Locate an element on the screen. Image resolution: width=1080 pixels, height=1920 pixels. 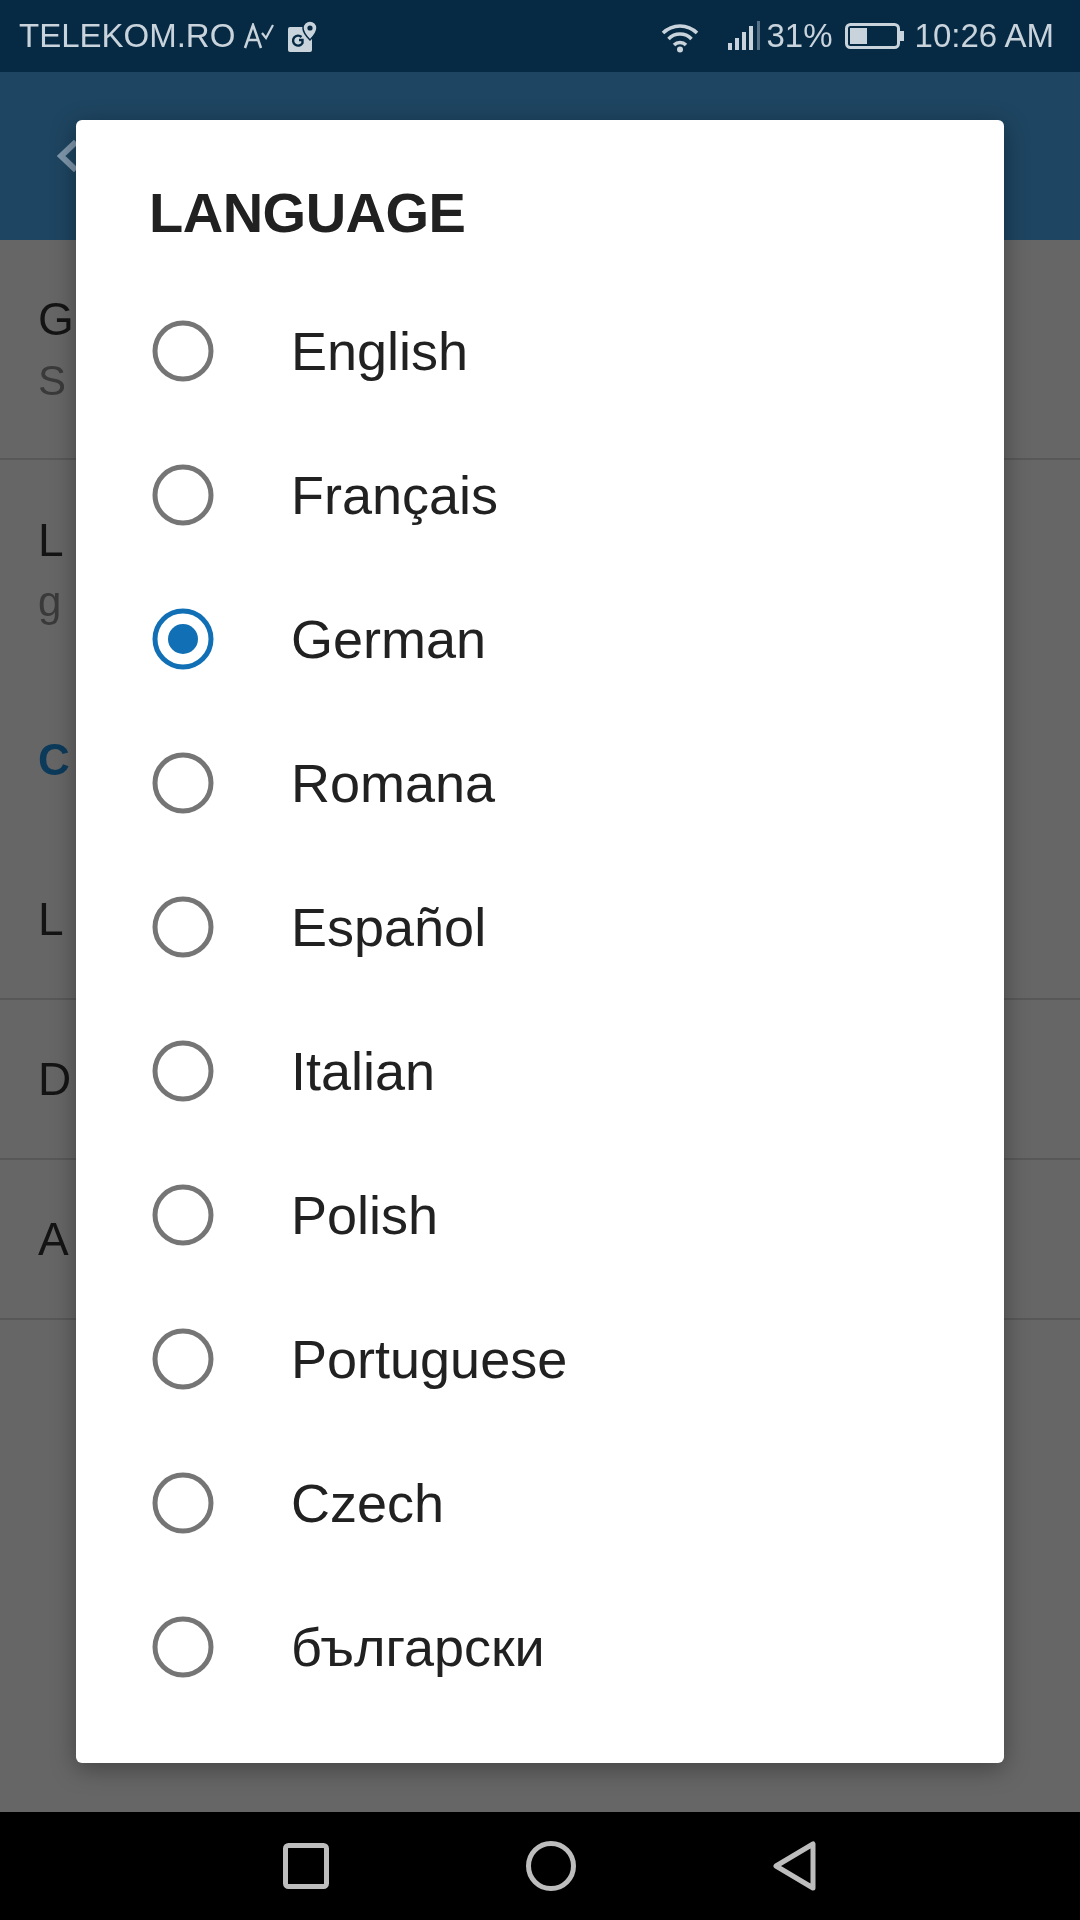
home-circle-icon is located at coordinates (551, 1866).